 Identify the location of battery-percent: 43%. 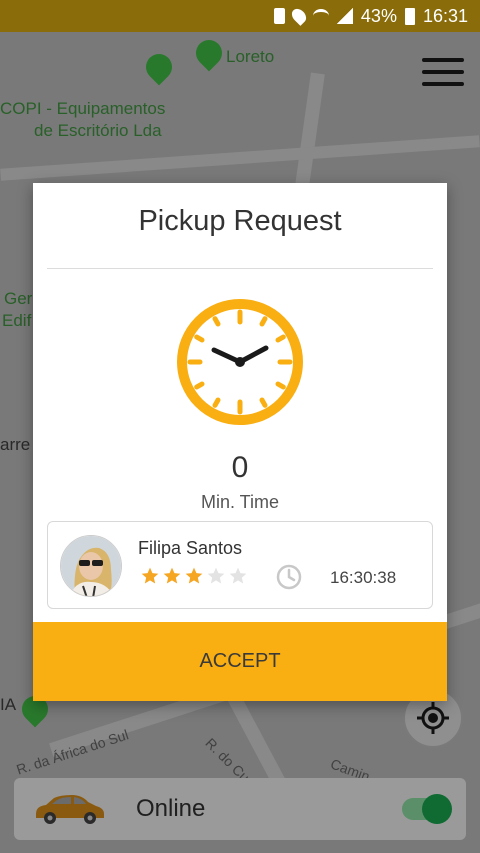
(378, 15).